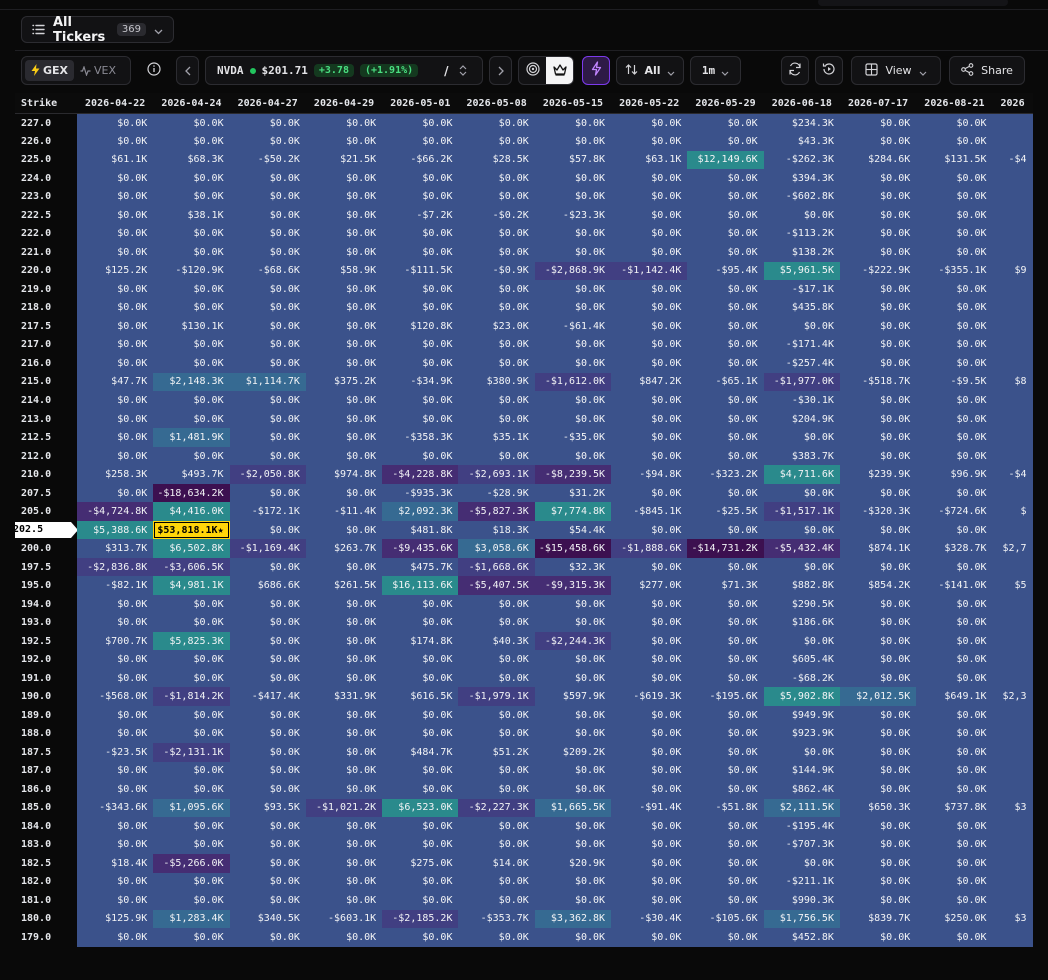  What do you see at coordinates (267, 548) in the screenshot?
I see `gex-cell: -$1,169.4K` at bounding box center [267, 548].